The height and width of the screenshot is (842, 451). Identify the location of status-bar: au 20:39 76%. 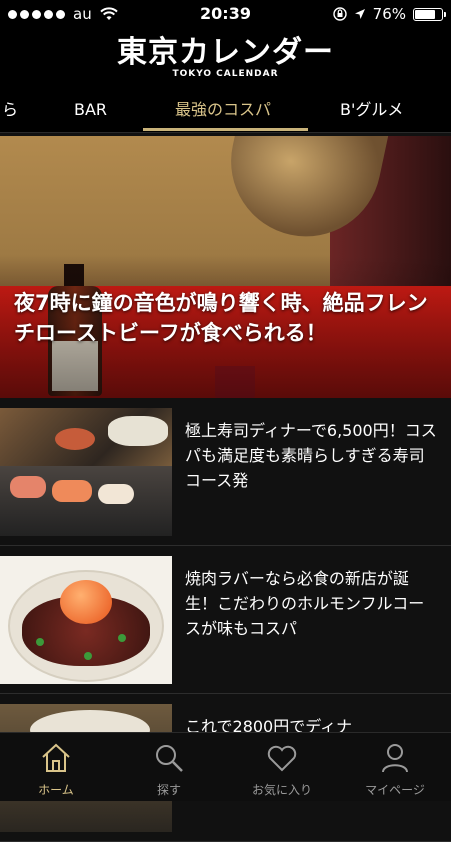
(225, 15).